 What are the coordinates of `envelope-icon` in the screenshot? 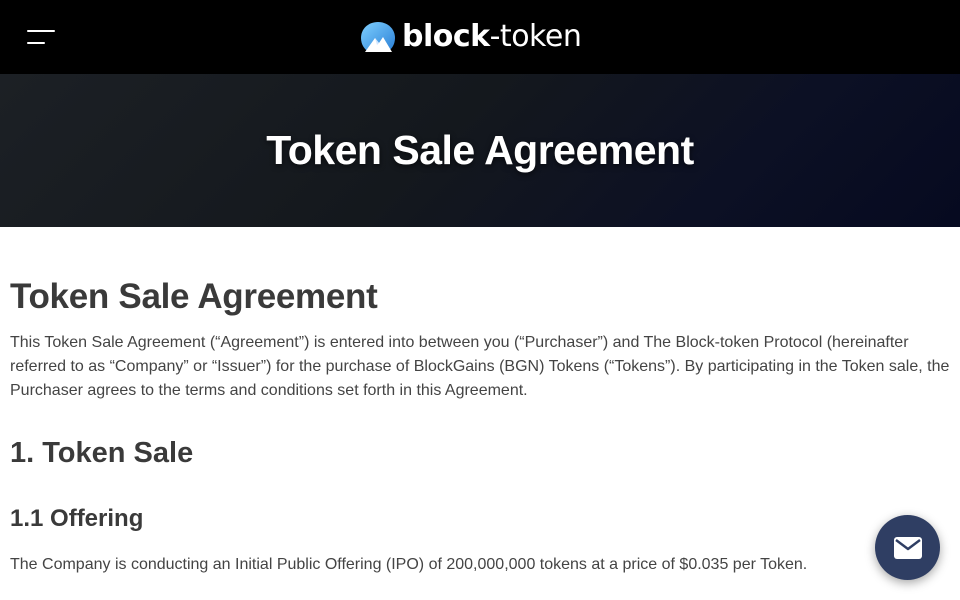 It's located at (907, 547).